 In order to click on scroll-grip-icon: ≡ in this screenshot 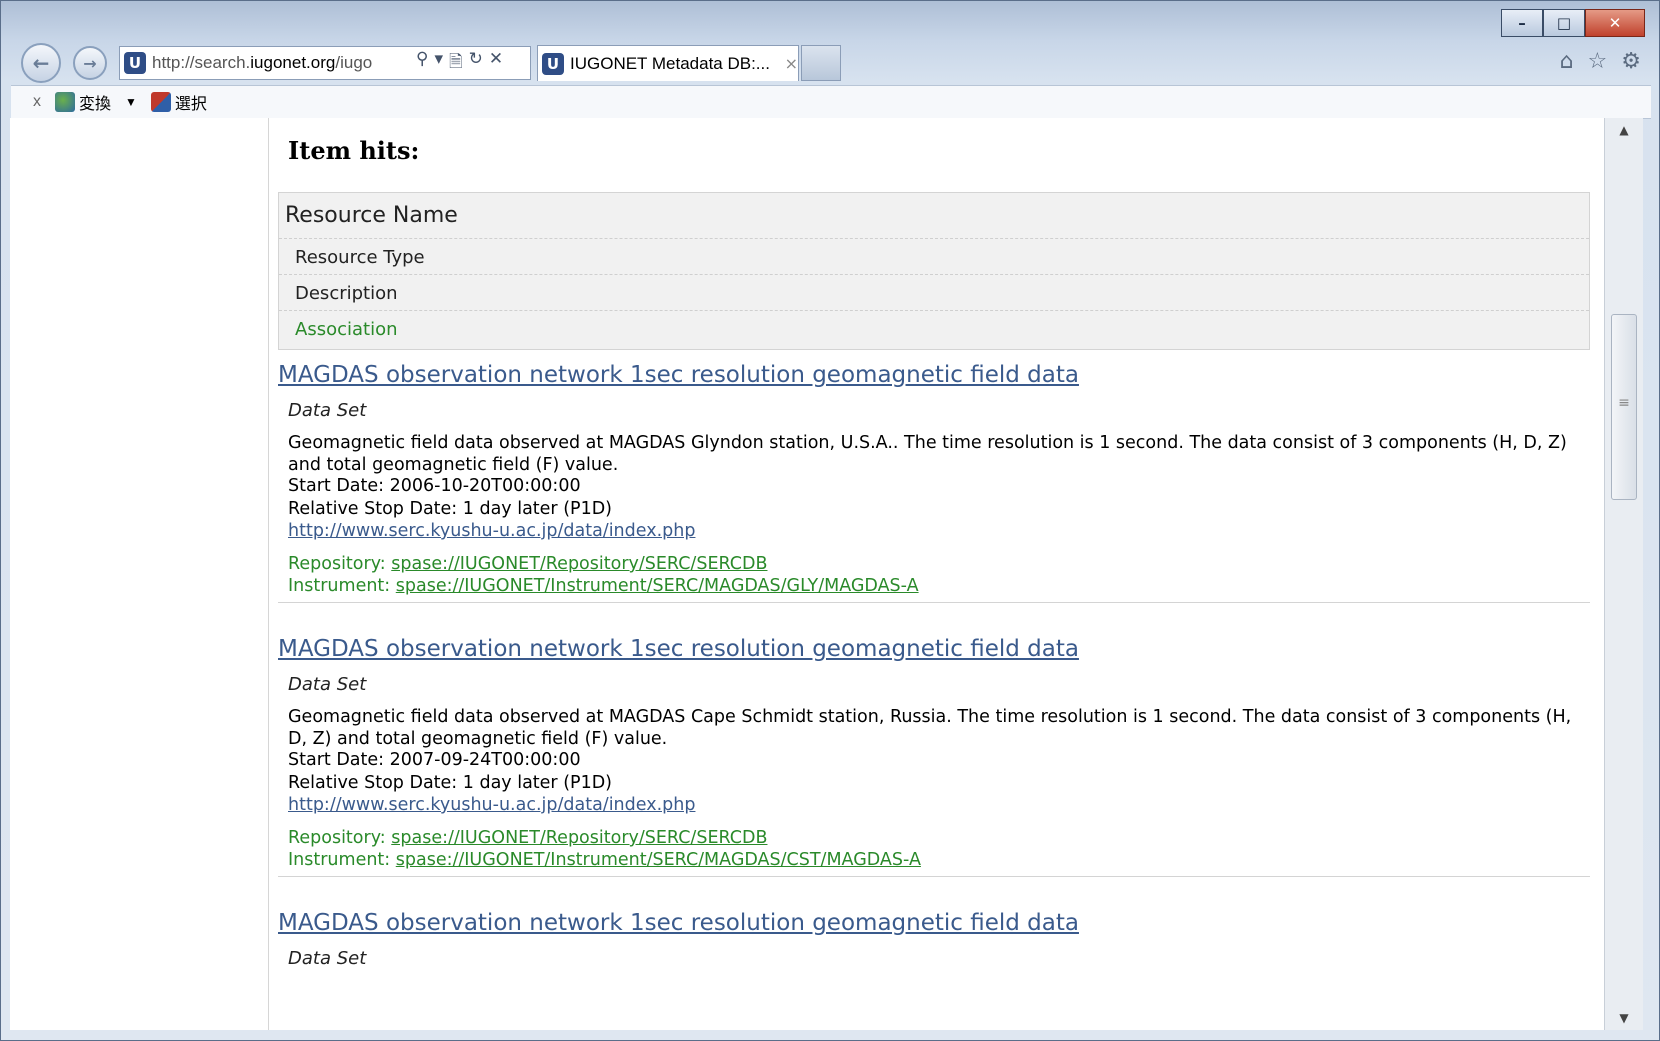, I will do `click(1624, 403)`.